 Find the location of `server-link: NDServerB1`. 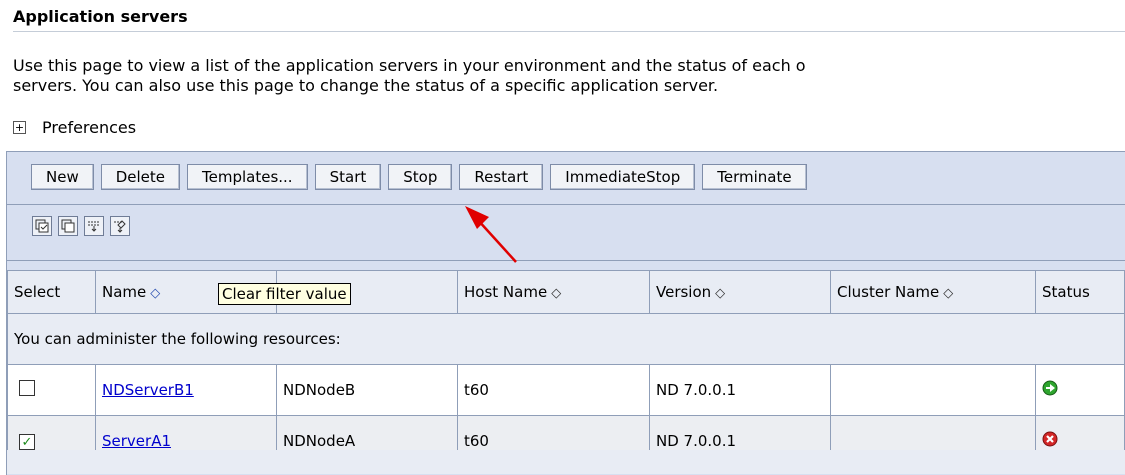

server-link: NDServerB1 is located at coordinates (148, 390).